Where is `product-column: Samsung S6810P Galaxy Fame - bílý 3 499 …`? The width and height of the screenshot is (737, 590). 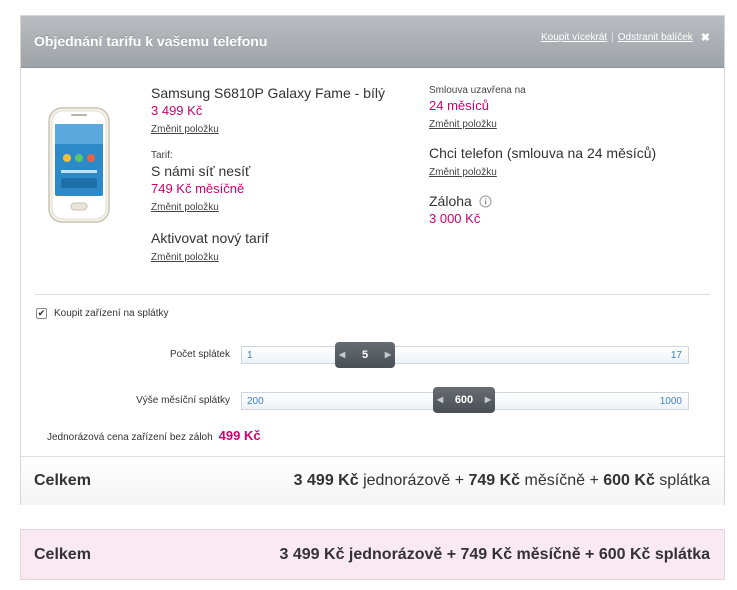 product-column: Samsung S6810P Galaxy Fame - bílý 3 499 … is located at coordinates (286, 174).